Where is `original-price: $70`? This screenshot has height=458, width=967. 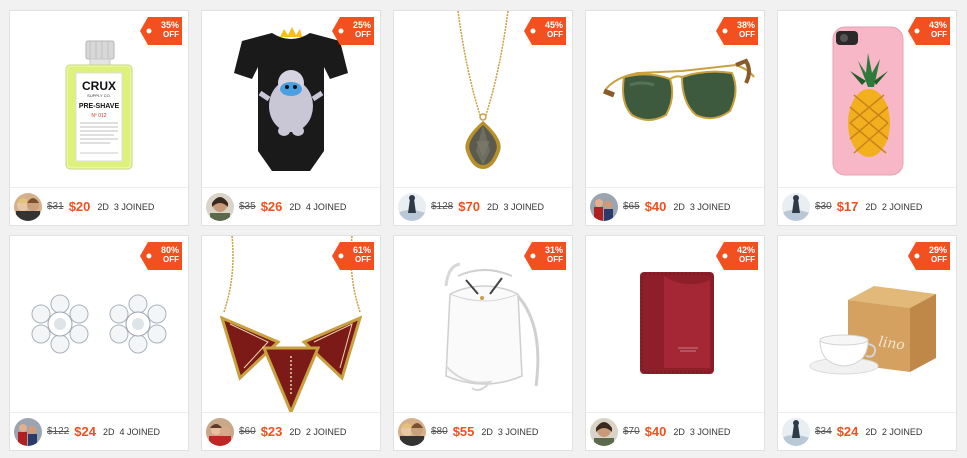
original-price: $70 is located at coordinates (631, 431).